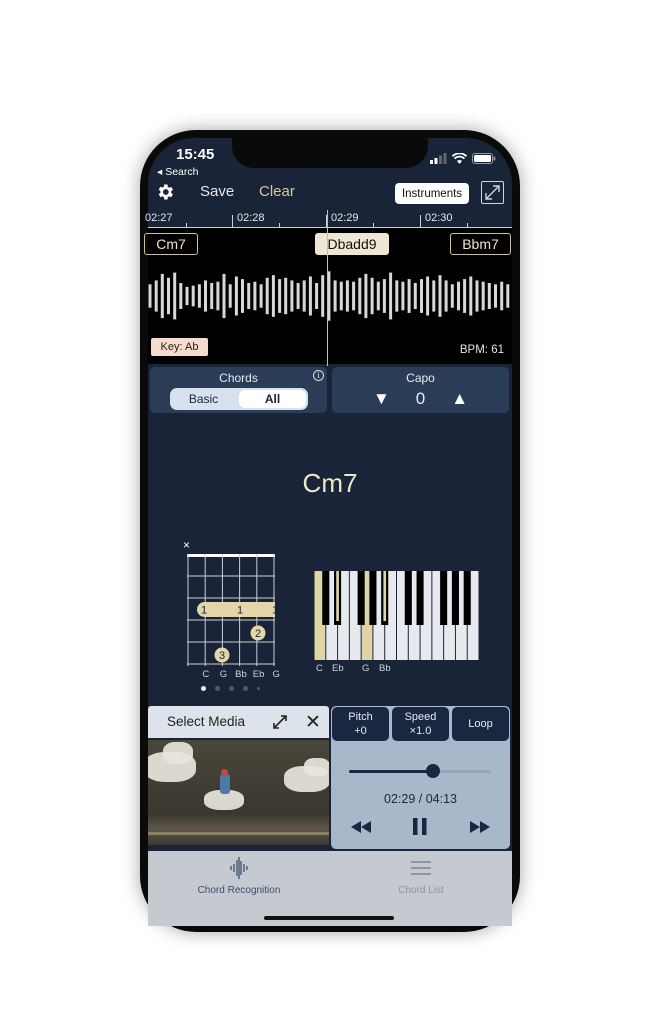 The height and width of the screenshot is (1024, 661). What do you see at coordinates (492, 192) in the screenshot?
I see `fullscreen-button` at bounding box center [492, 192].